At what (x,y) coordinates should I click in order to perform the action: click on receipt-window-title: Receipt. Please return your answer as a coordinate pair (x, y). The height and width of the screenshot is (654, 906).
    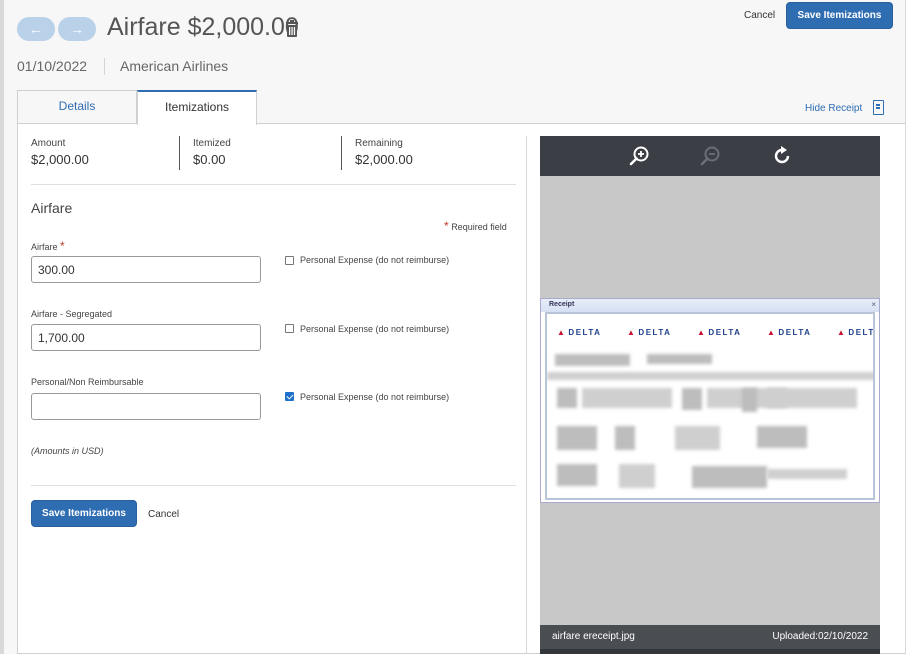
    Looking at the image, I should click on (710, 305).